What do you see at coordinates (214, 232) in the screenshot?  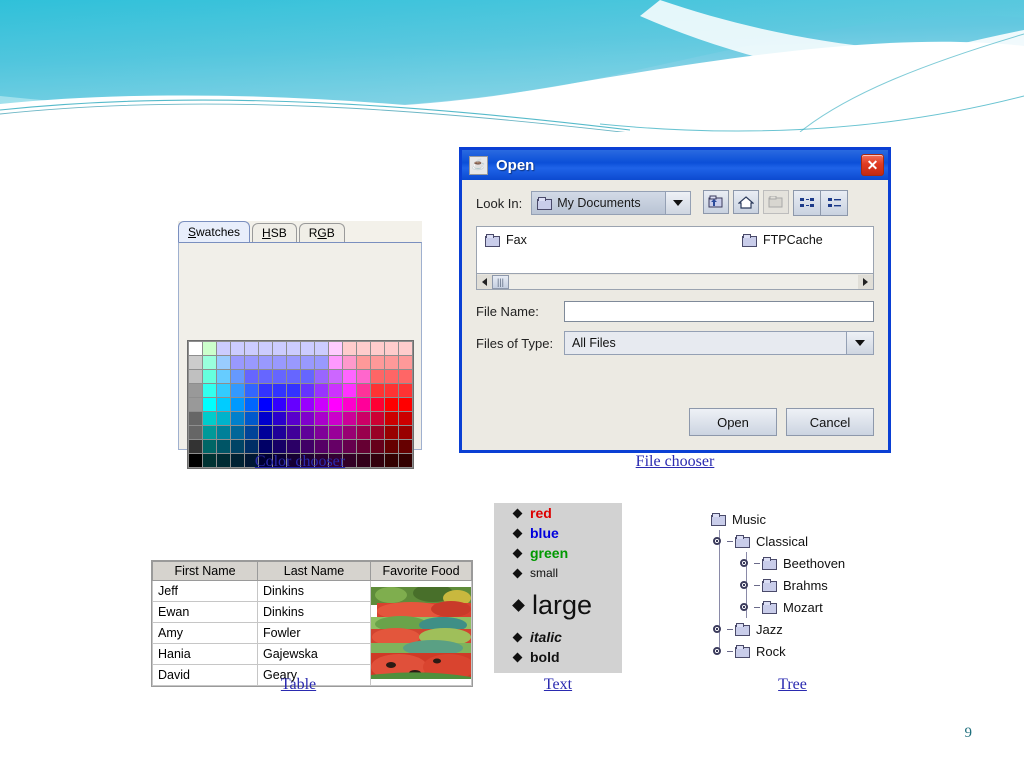 I see `tab-swatches: Swatches` at bounding box center [214, 232].